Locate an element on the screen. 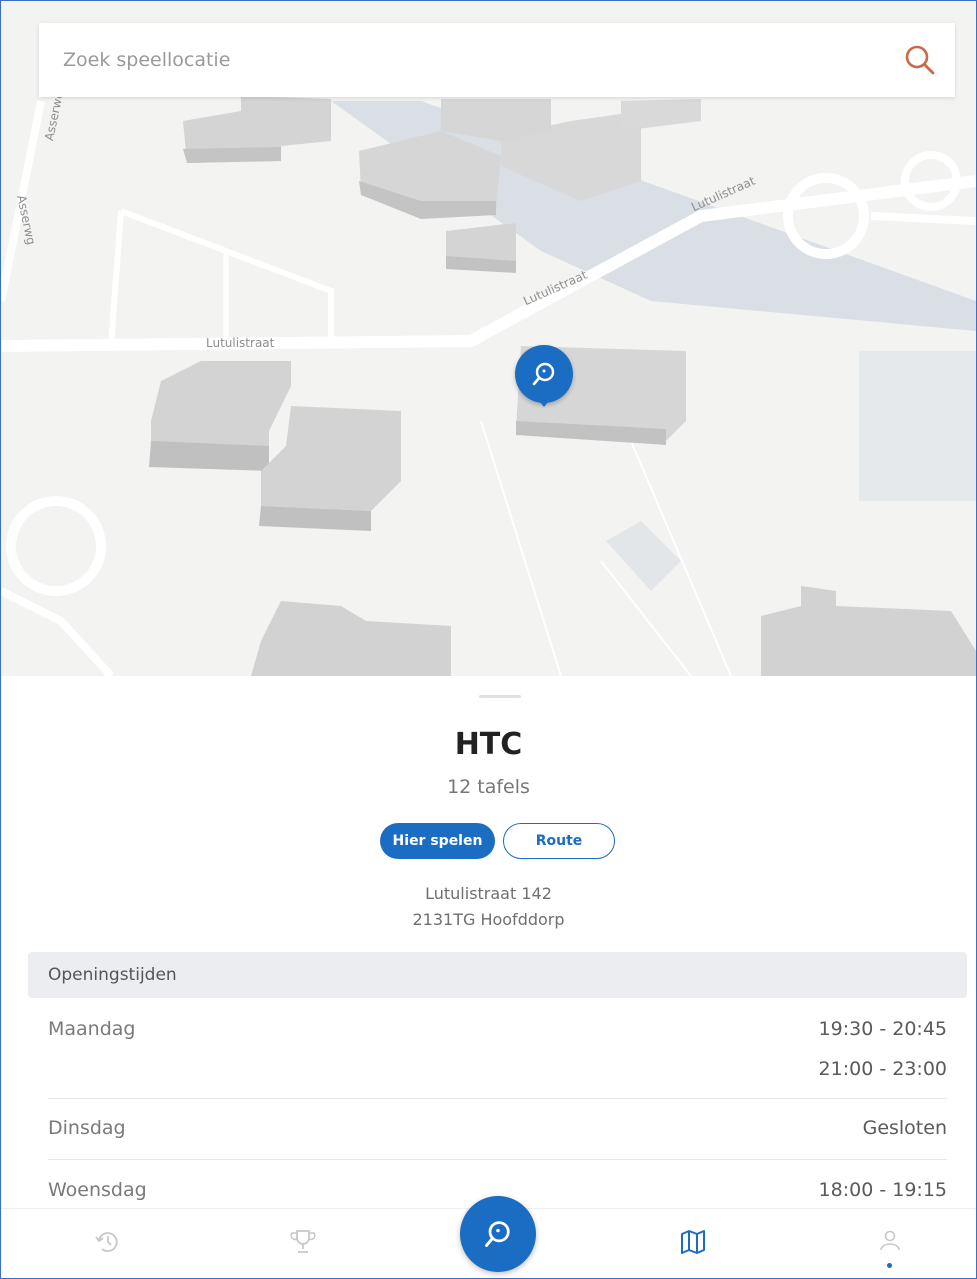  play-here-button: Hier spelen is located at coordinates (437, 841).